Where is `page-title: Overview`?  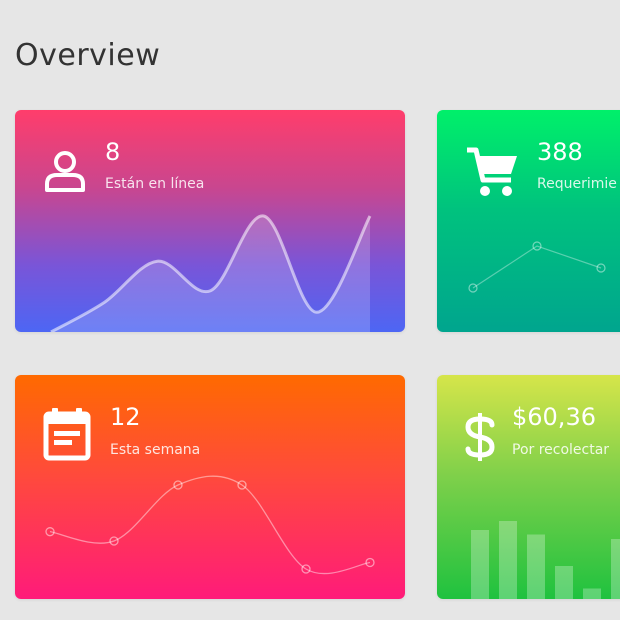
page-title: Overview is located at coordinates (88, 55).